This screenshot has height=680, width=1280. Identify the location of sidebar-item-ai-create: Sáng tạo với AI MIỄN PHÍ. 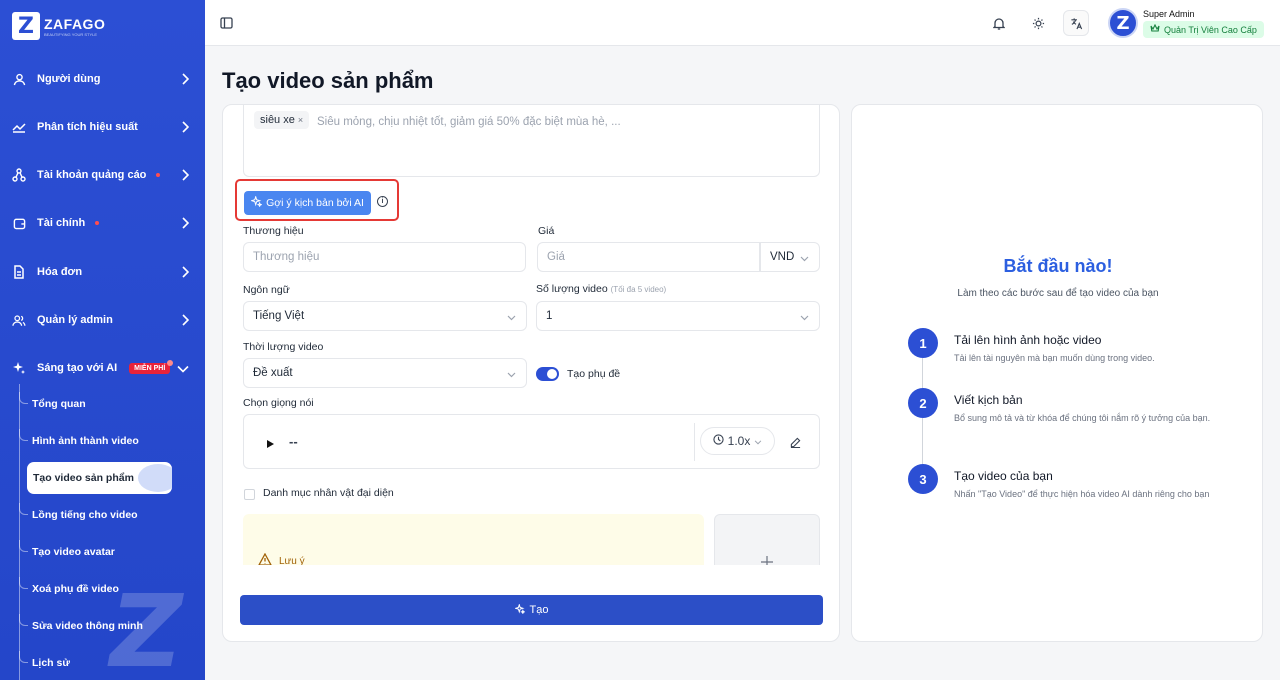
(102, 368).